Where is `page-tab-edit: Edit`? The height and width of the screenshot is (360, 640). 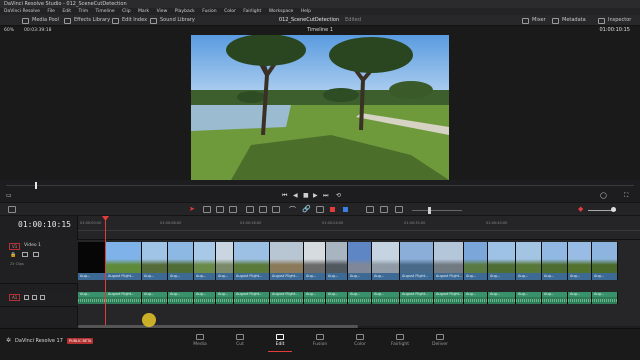
page-tab-edit: Edit is located at coordinates (280, 342).